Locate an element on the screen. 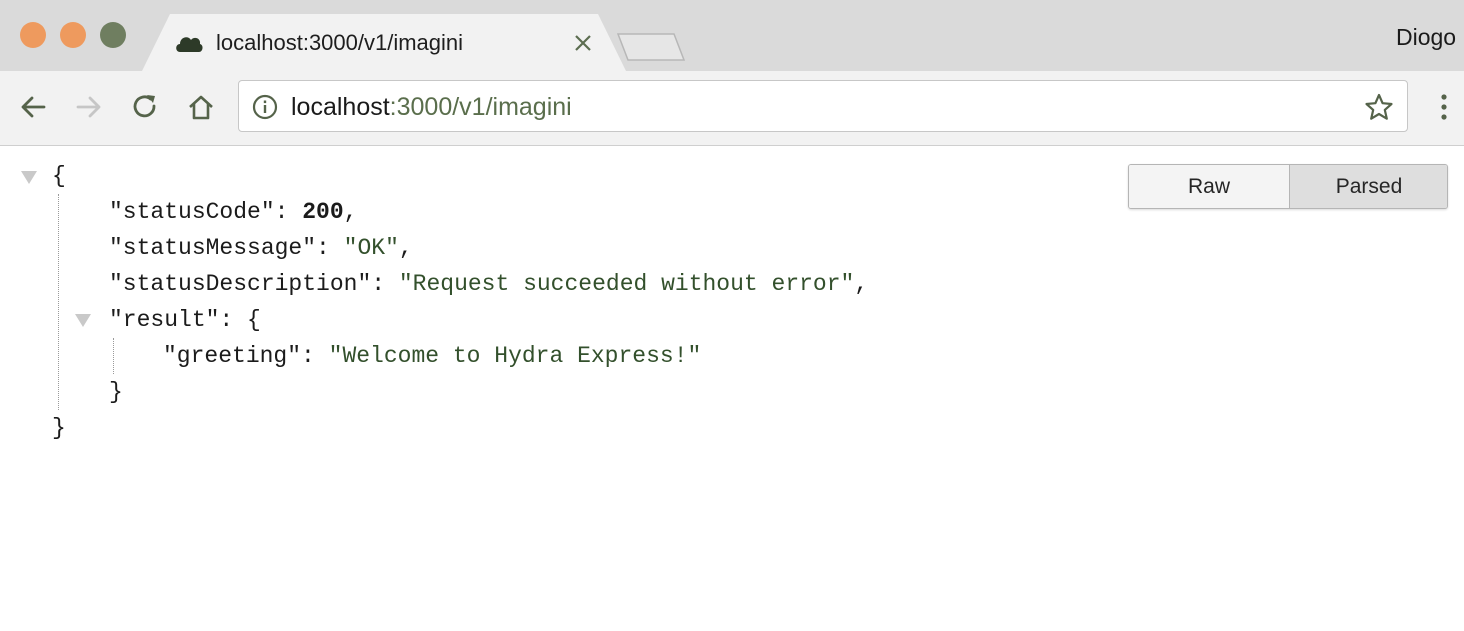 Image resolution: width=1464 pixels, height=631 pixels. json-string-value: "Request succeeded without error" is located at coordinates (626, 284).